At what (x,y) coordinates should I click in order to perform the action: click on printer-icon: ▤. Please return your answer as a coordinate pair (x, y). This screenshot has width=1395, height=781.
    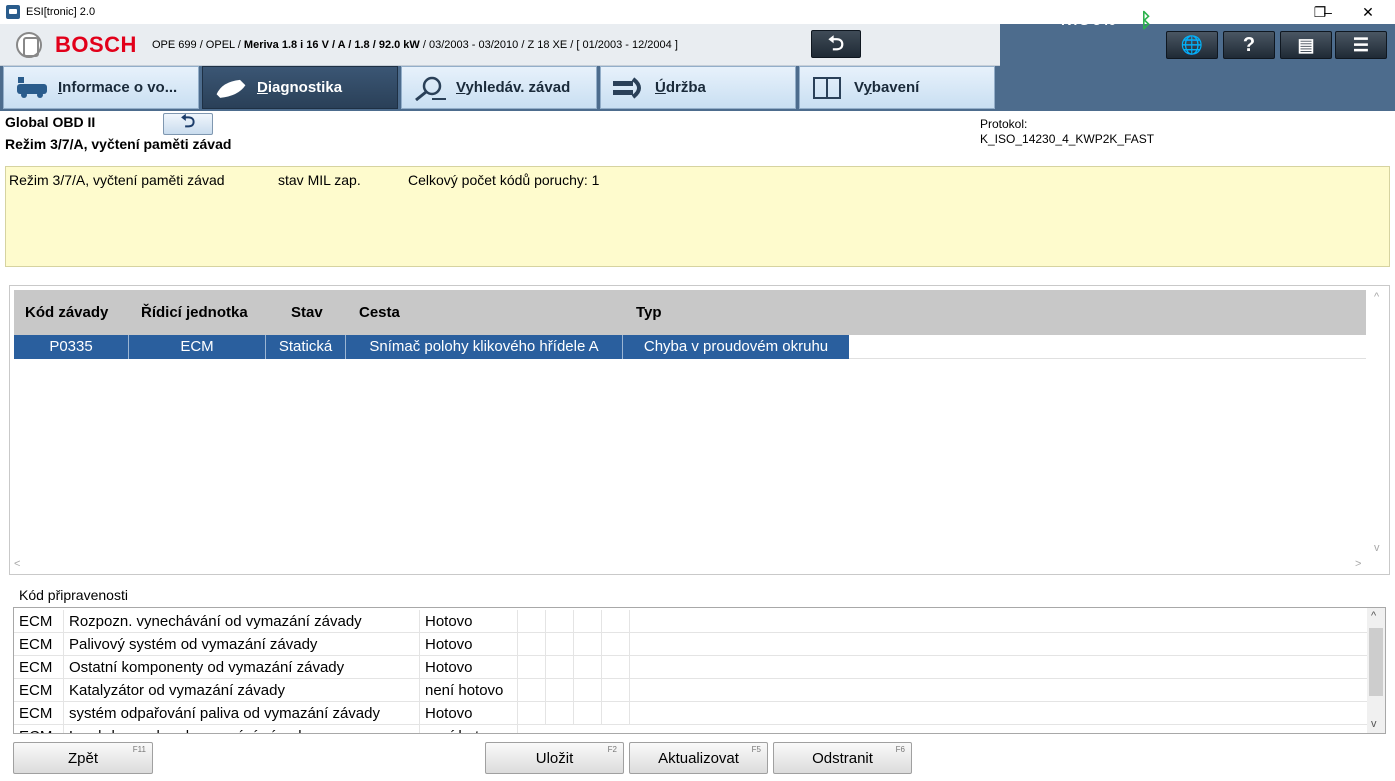
    Looking at the image, I should click on (1306, 44).